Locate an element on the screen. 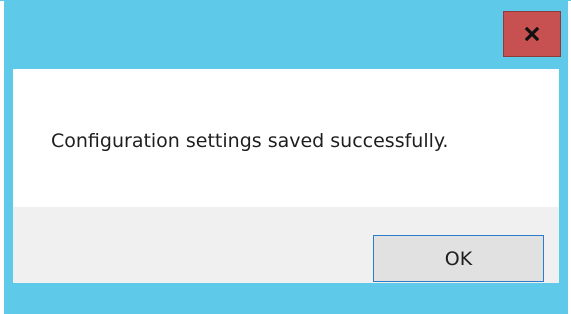 Image resolution: width=571 pixels, height=314 pixels. close-icon is located at coordinates (532, 34).